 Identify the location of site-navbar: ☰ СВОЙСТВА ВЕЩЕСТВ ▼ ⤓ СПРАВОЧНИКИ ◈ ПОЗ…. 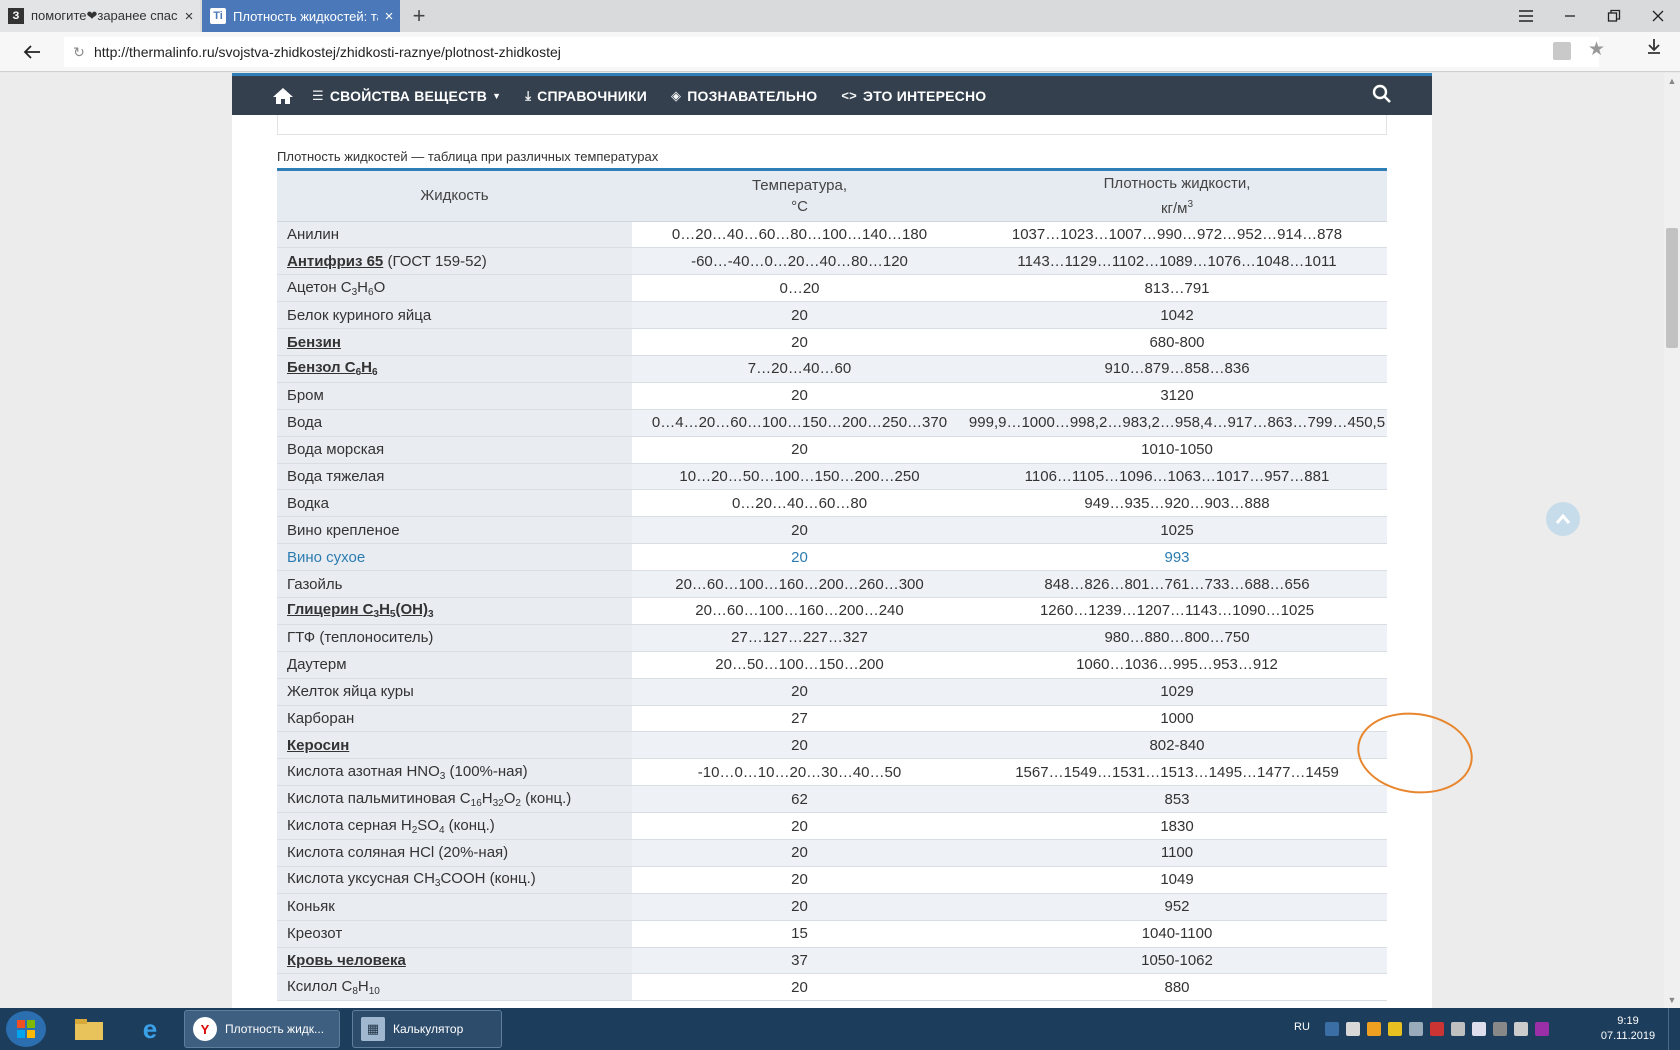
(832, 94).